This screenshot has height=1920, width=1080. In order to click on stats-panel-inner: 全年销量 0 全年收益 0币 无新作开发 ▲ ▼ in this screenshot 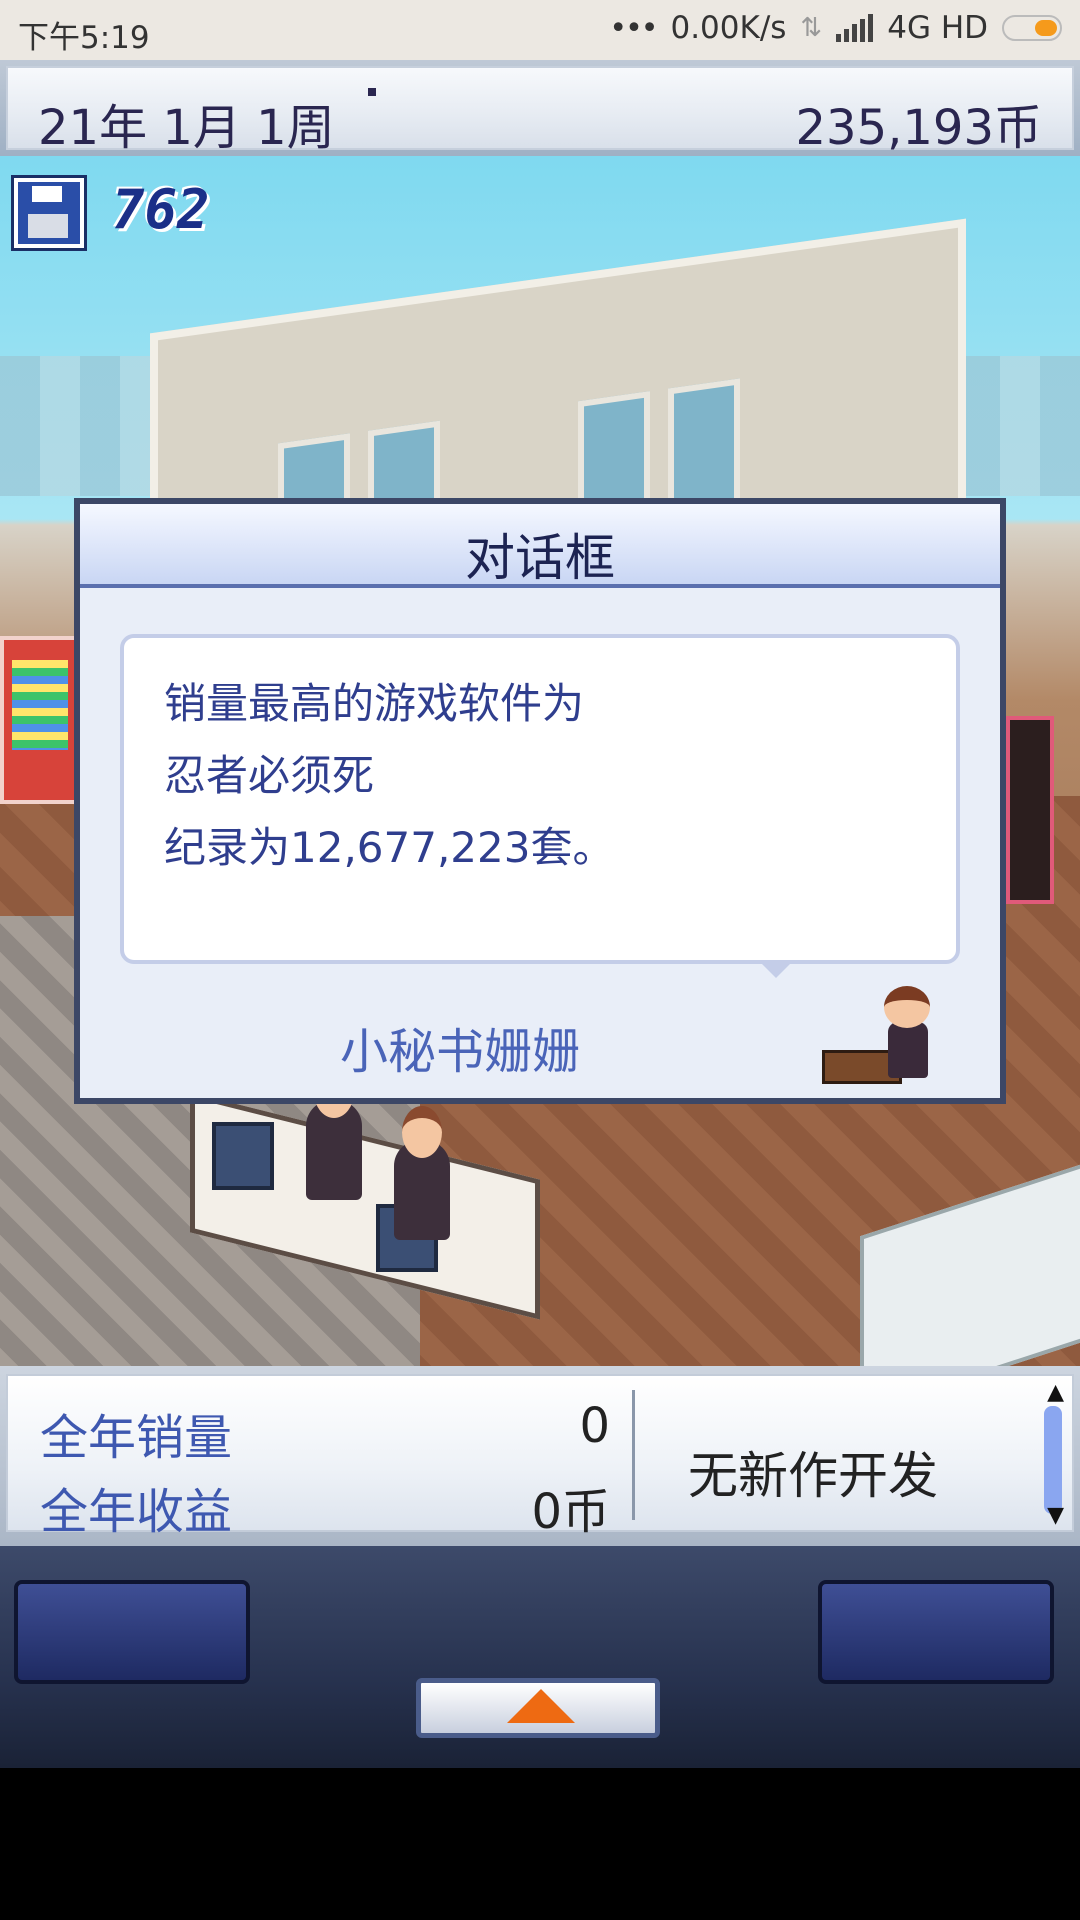, I will do `click(540, 1457)`.